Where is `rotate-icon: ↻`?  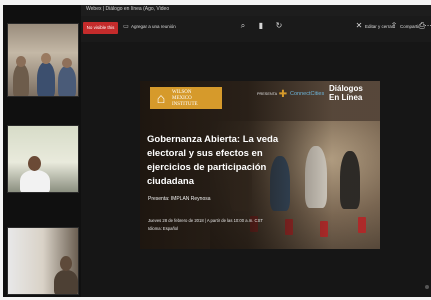 rotate-icon: ↻ is located at coordinates (279, 26).